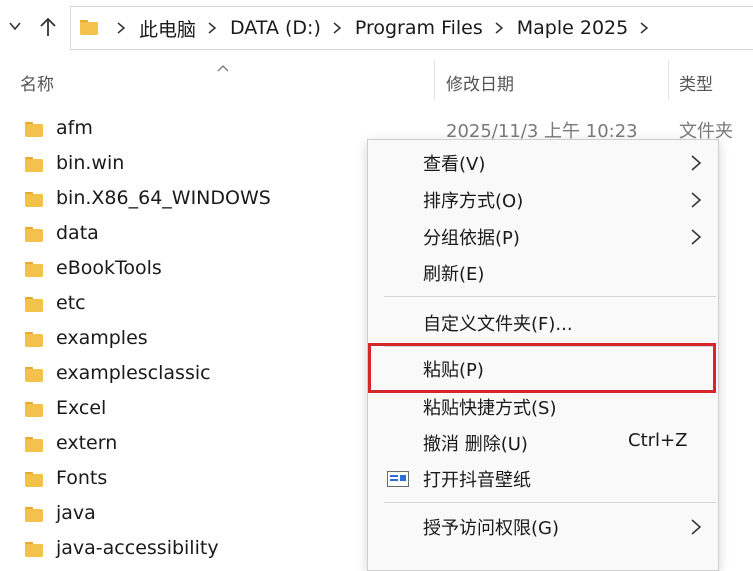 Image resolution: width=753 pixels, height=571 pixels. Describe the element at coordinates (77, 233) in the screenshot. I see `file-name: data` at that location.